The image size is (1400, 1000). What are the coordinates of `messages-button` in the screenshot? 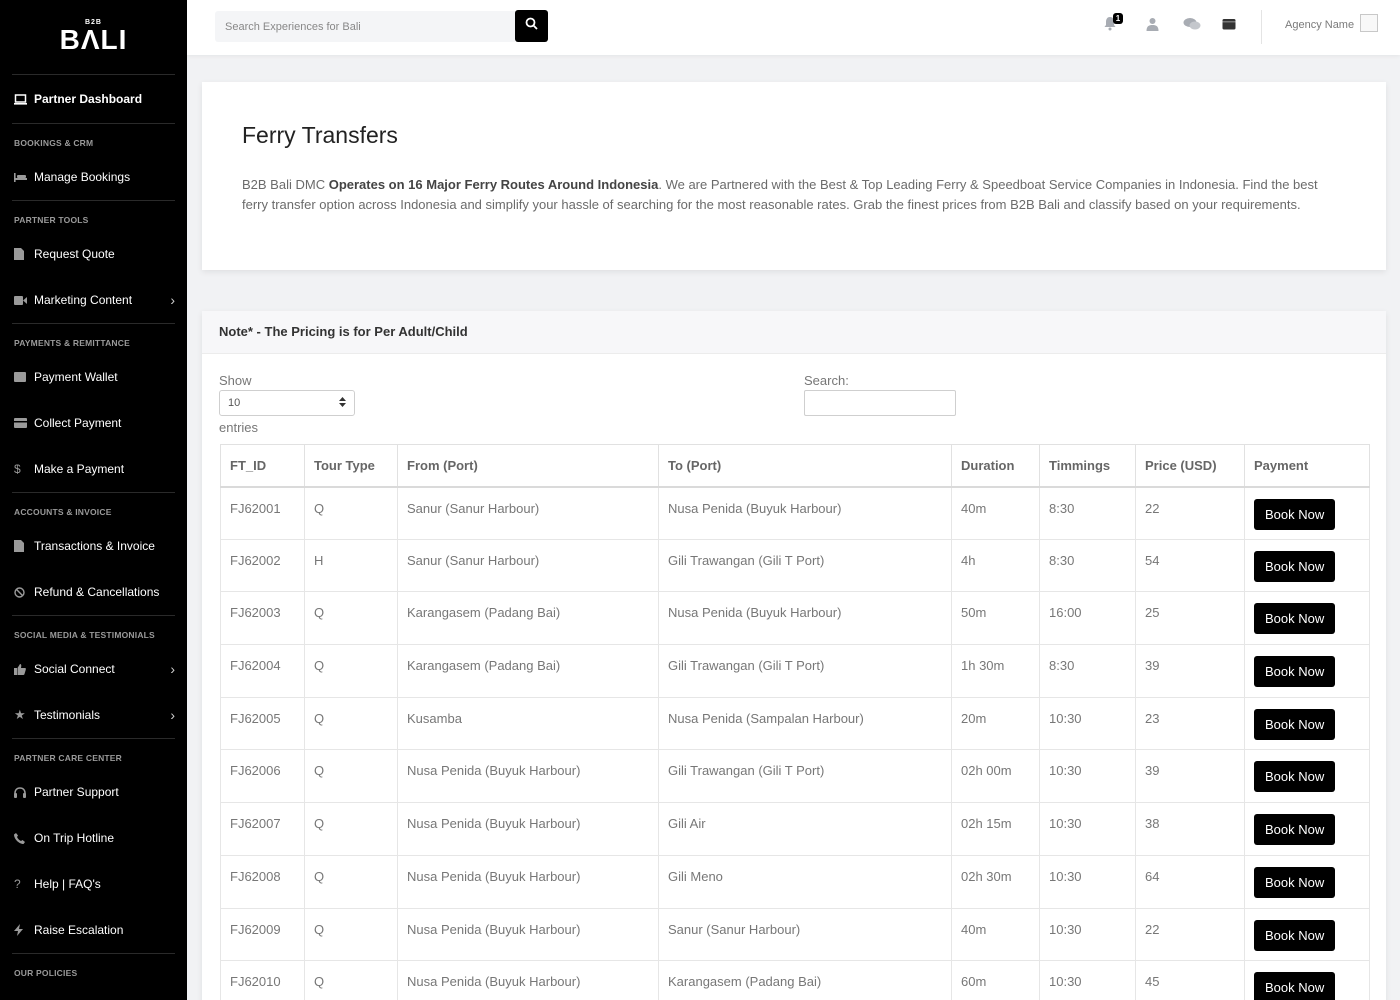 It's located at (1192, 25).